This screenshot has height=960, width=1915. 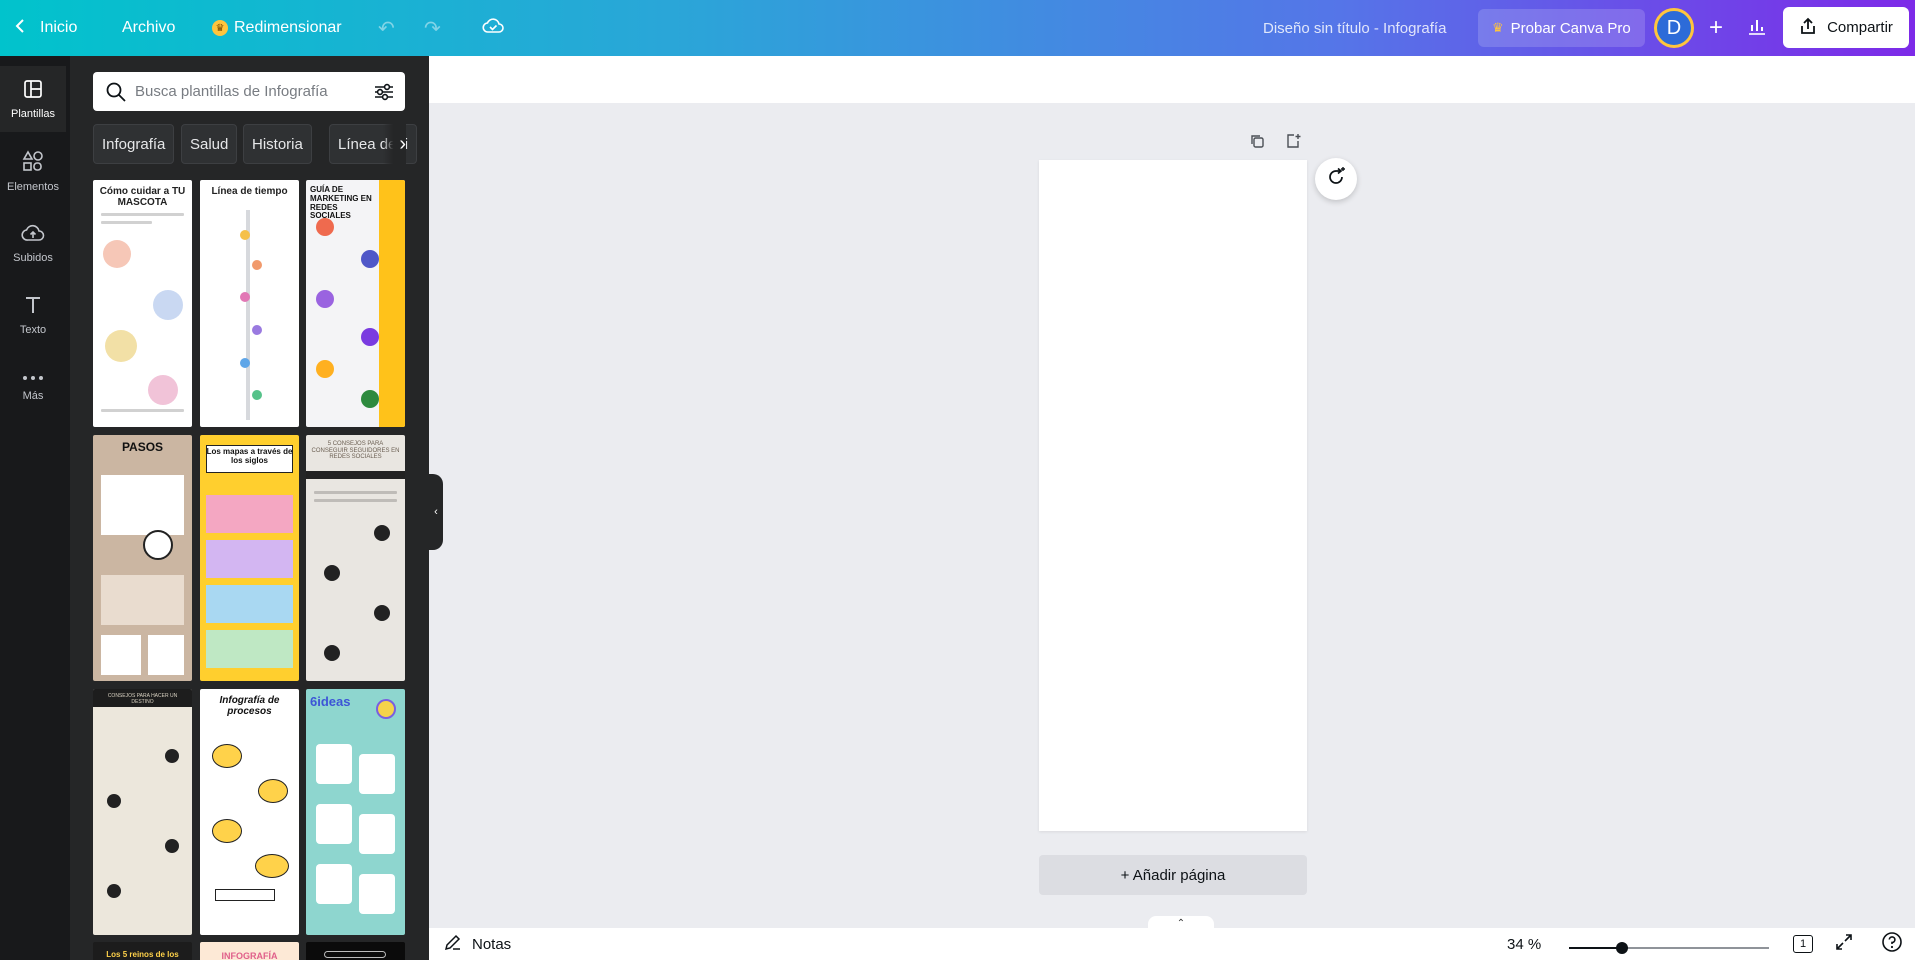 I want to click on template-card, so click(x=355, y=951).